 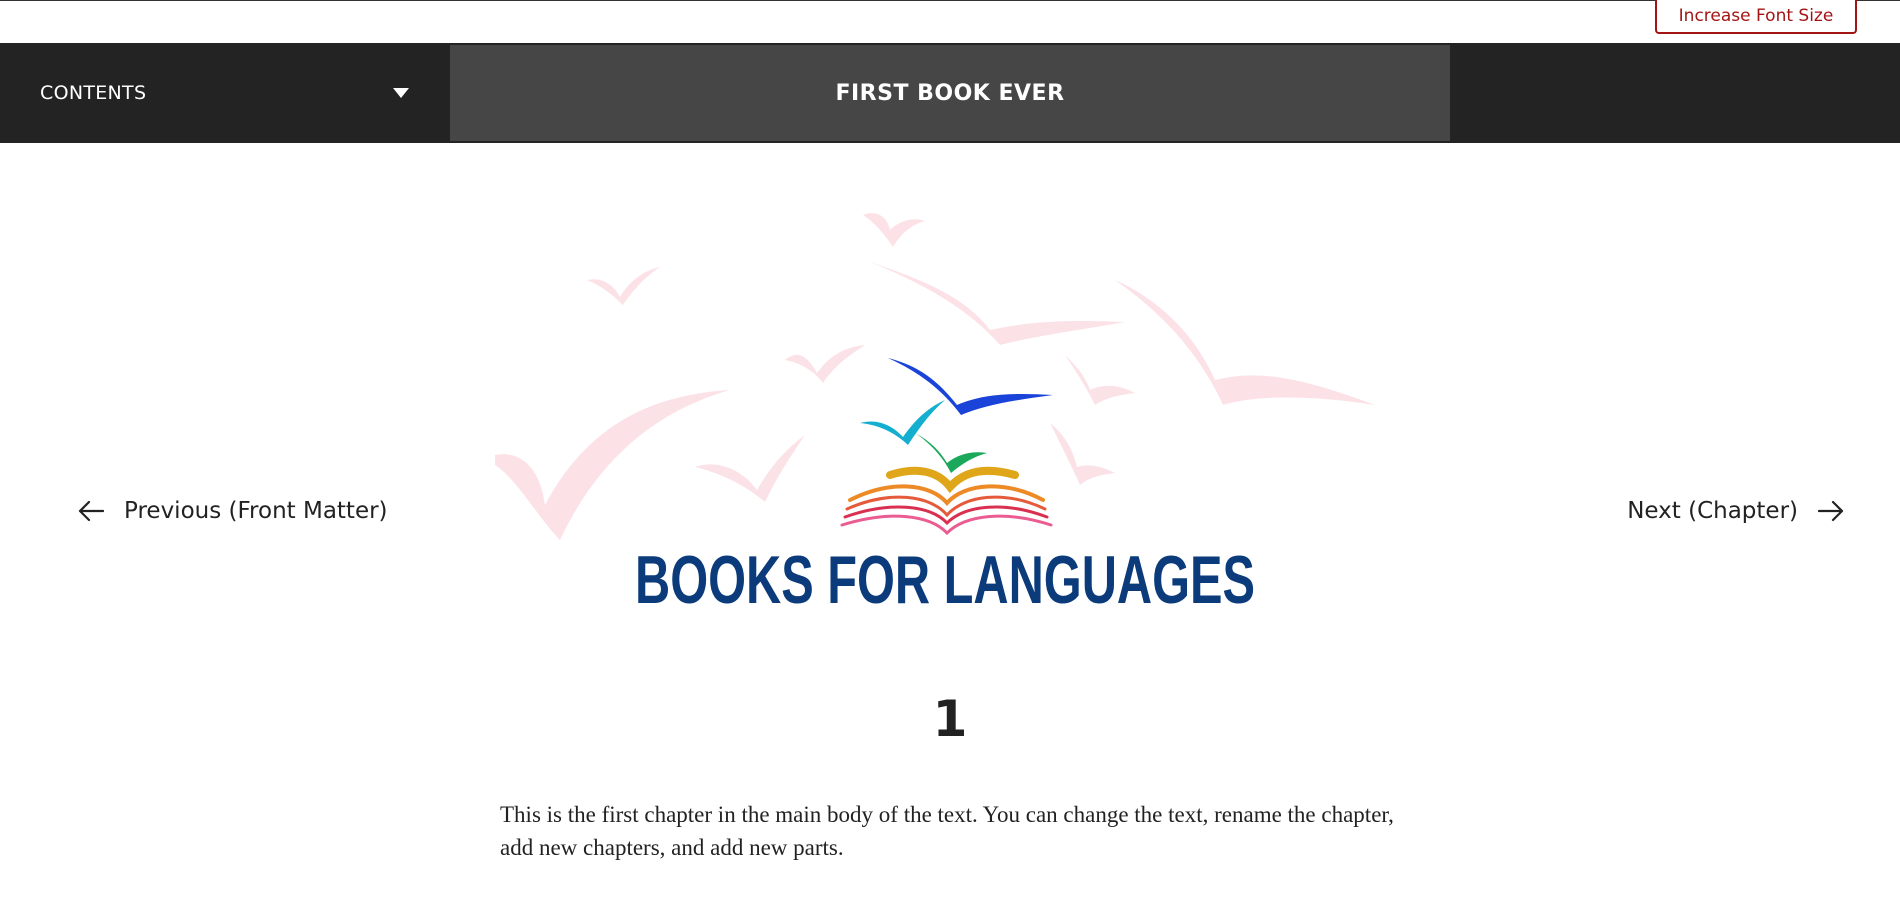 What do you see at coordinates (950, 21) in the screenshot?
I see `accessibility-bar: Increase Font Size` at bounding box center [950, 21].